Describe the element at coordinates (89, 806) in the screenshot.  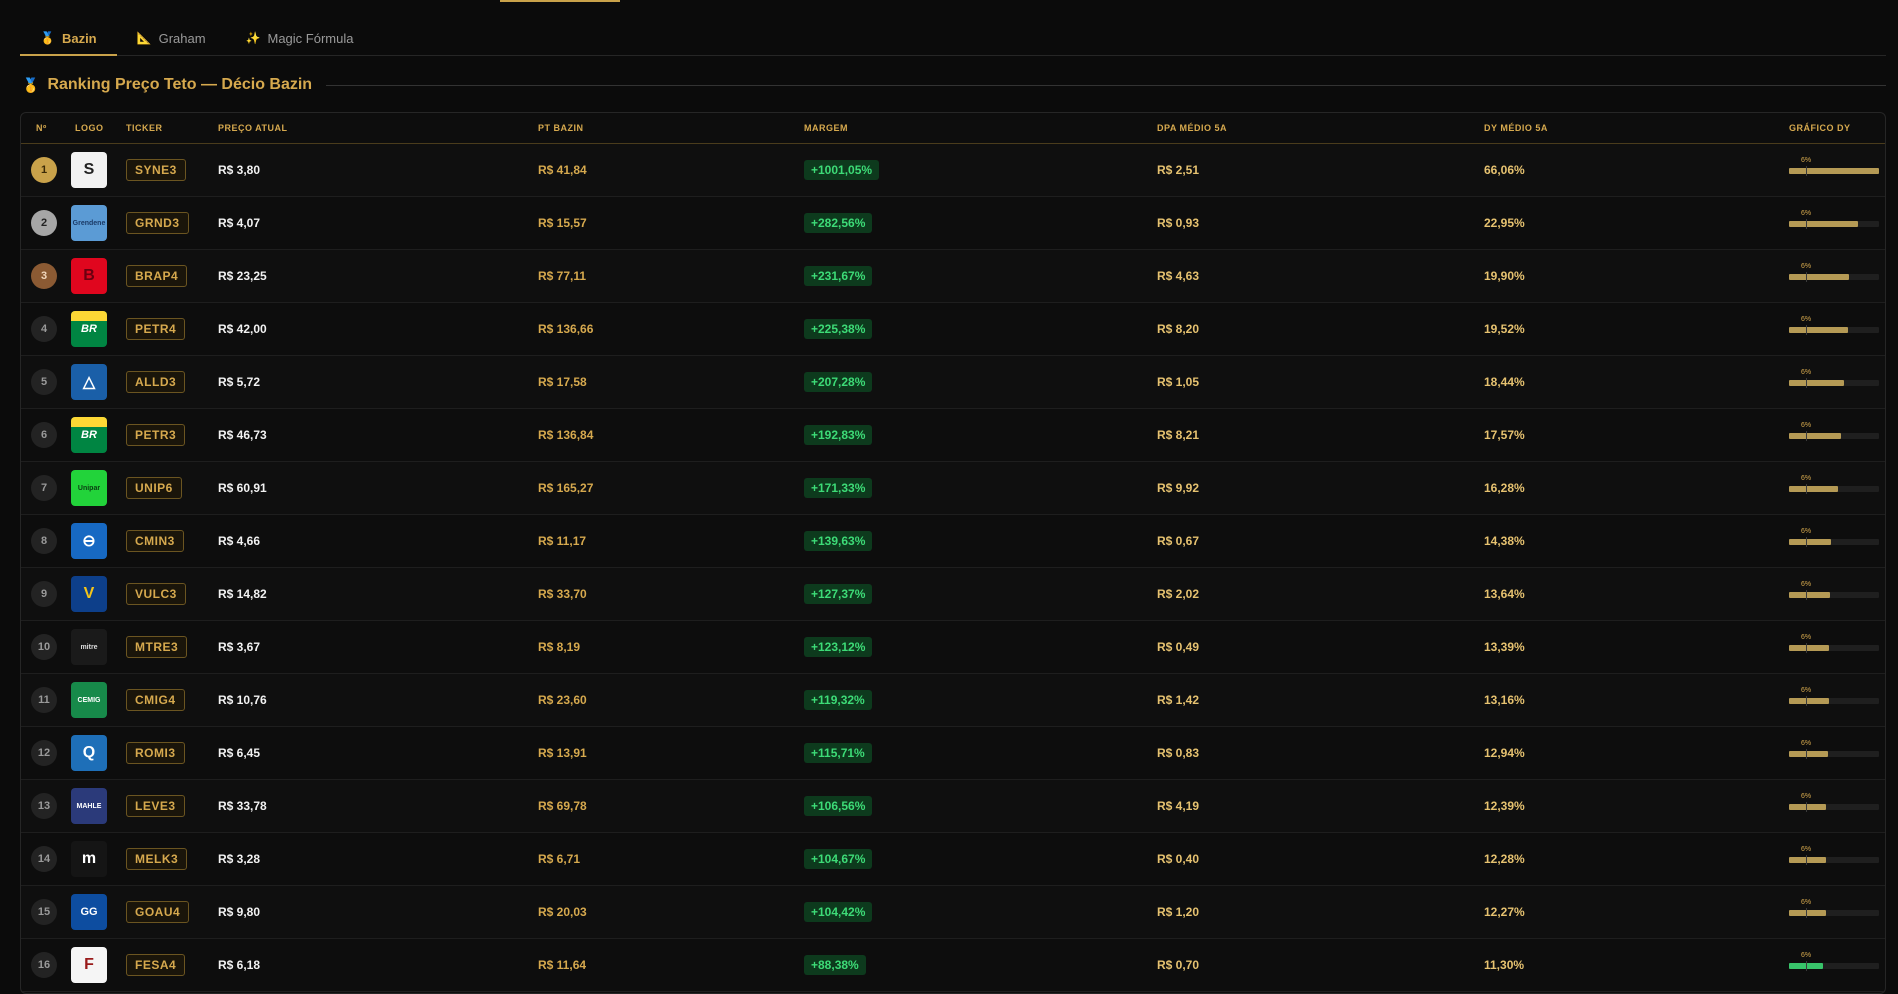
I see `company-logo: MAHLE` at that location.